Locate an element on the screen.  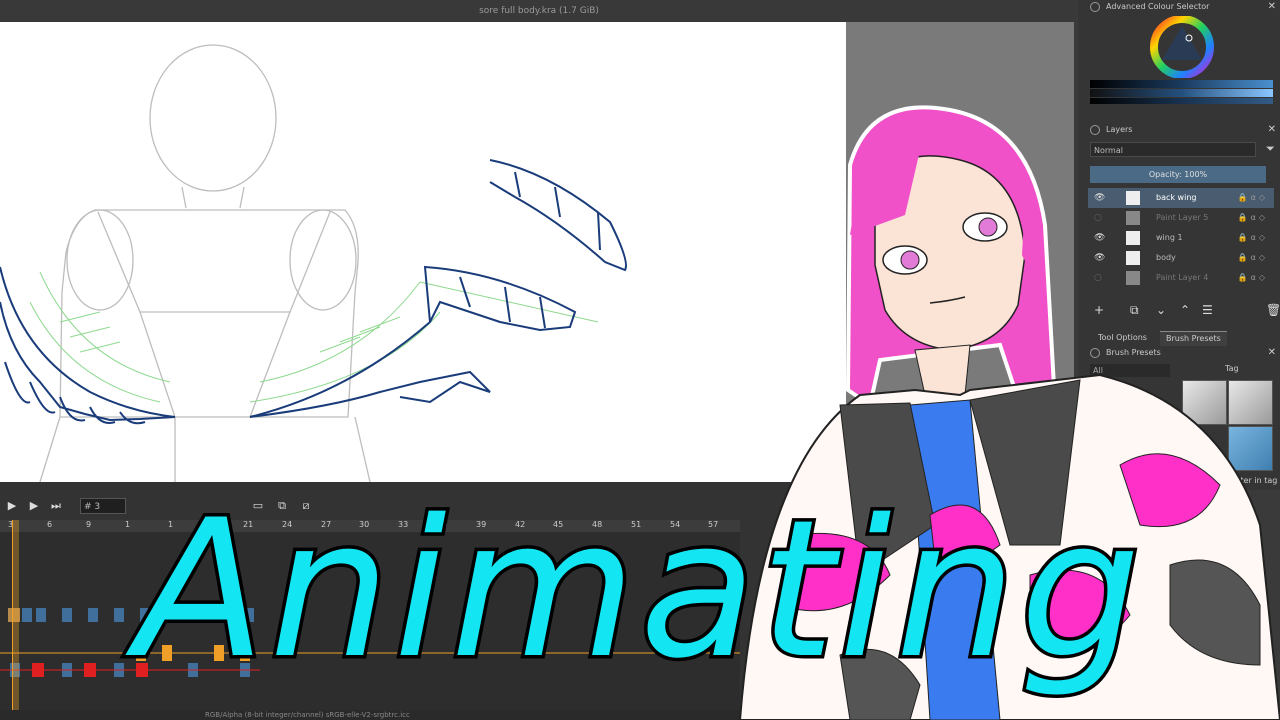
ruler-tick: 39 is located at coordinates (481, 524).